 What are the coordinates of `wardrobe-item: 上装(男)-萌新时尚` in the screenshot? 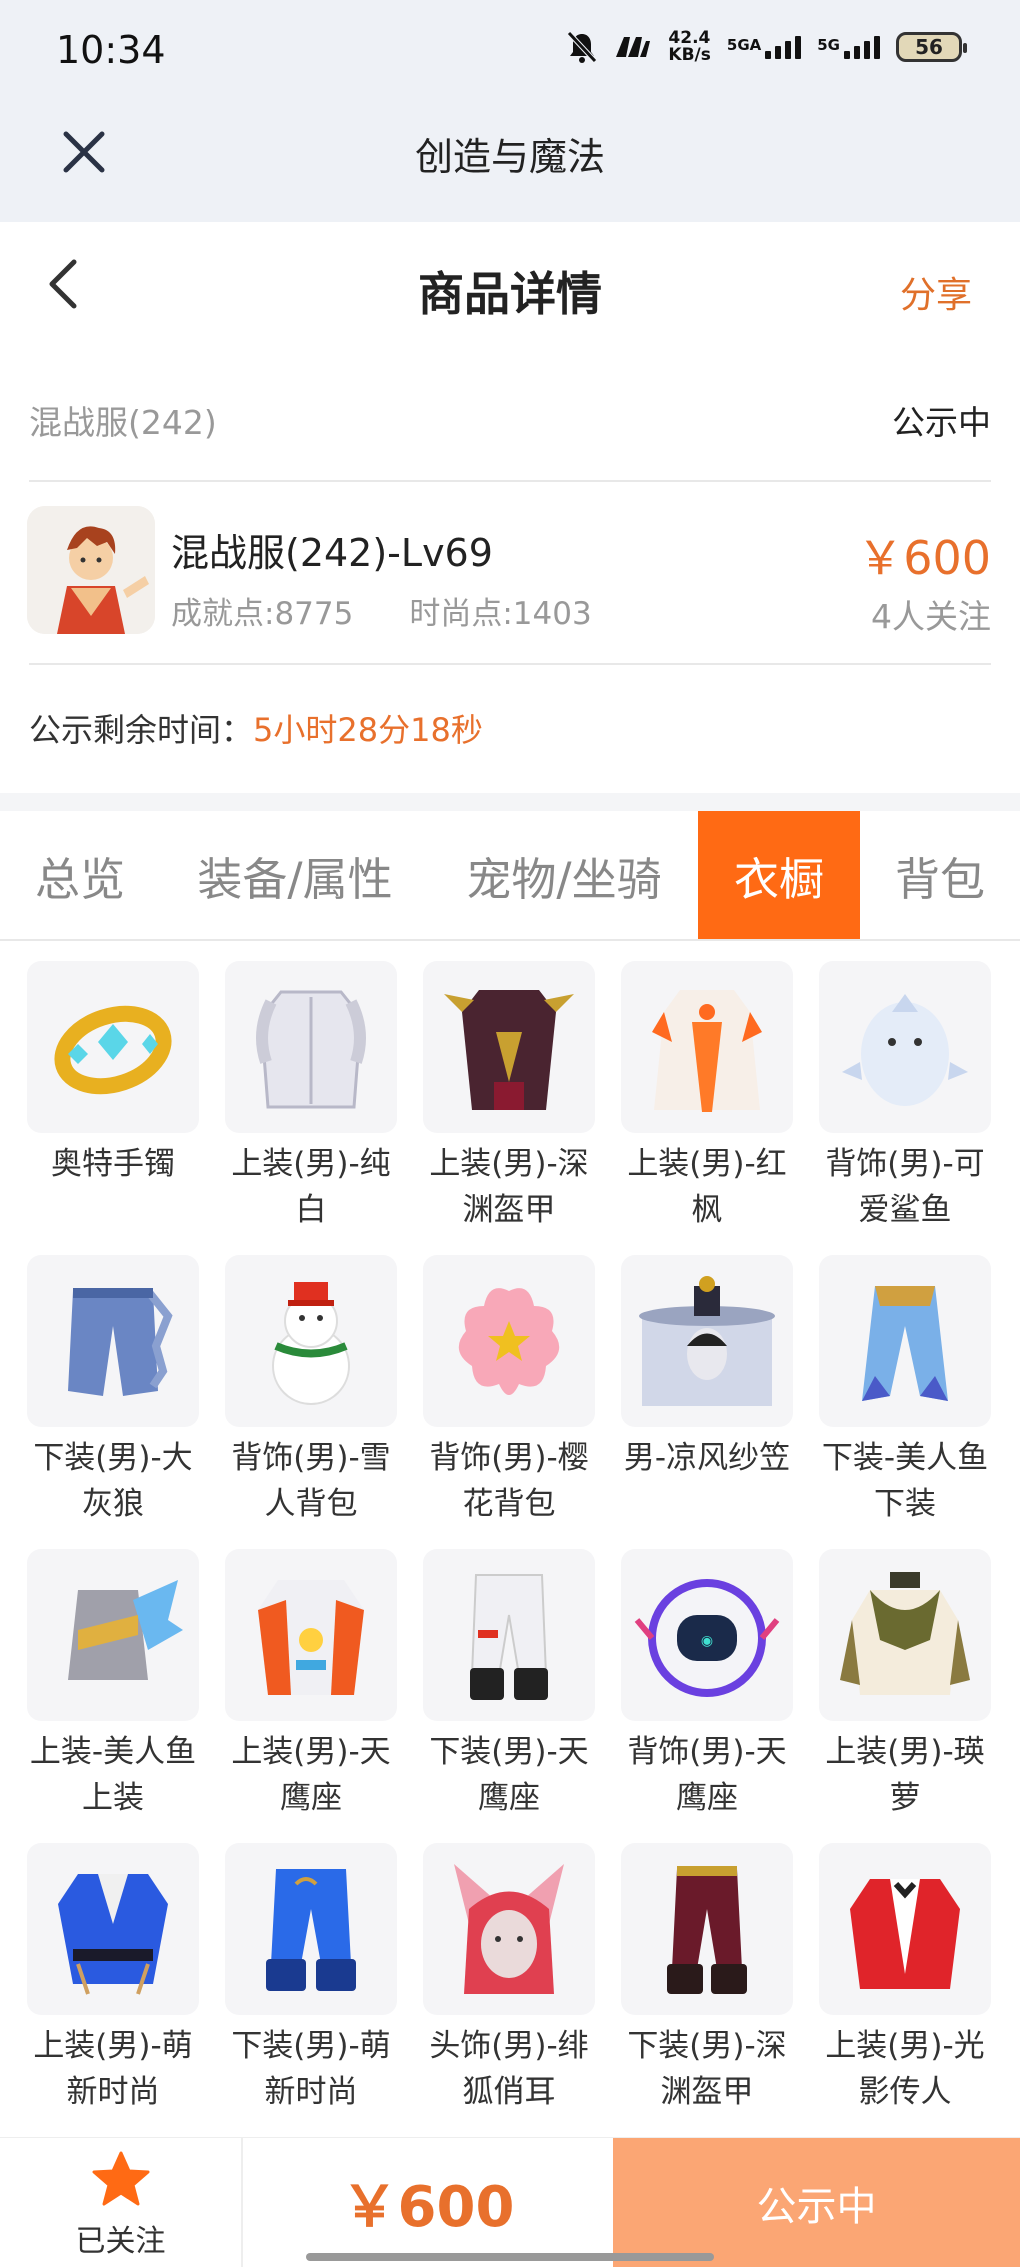 It's located at (113, 1990).